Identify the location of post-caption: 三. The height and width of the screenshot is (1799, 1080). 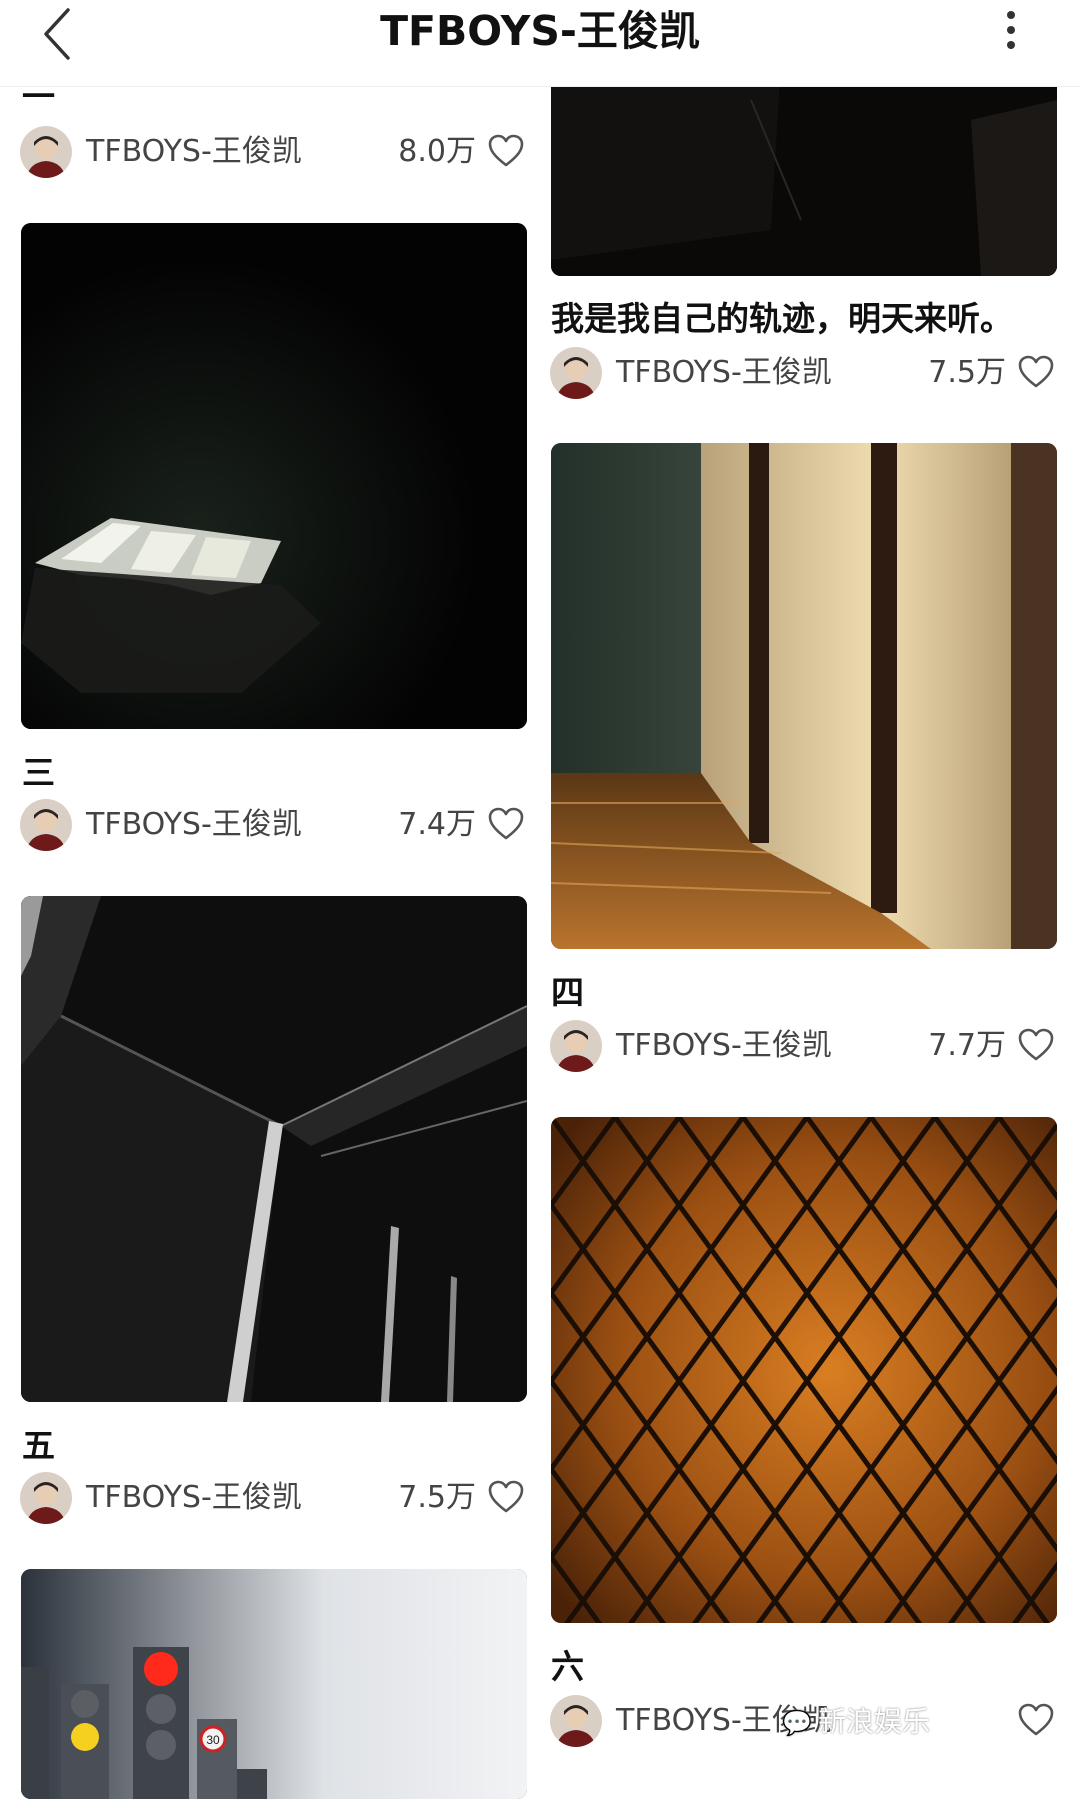
(38, 772).